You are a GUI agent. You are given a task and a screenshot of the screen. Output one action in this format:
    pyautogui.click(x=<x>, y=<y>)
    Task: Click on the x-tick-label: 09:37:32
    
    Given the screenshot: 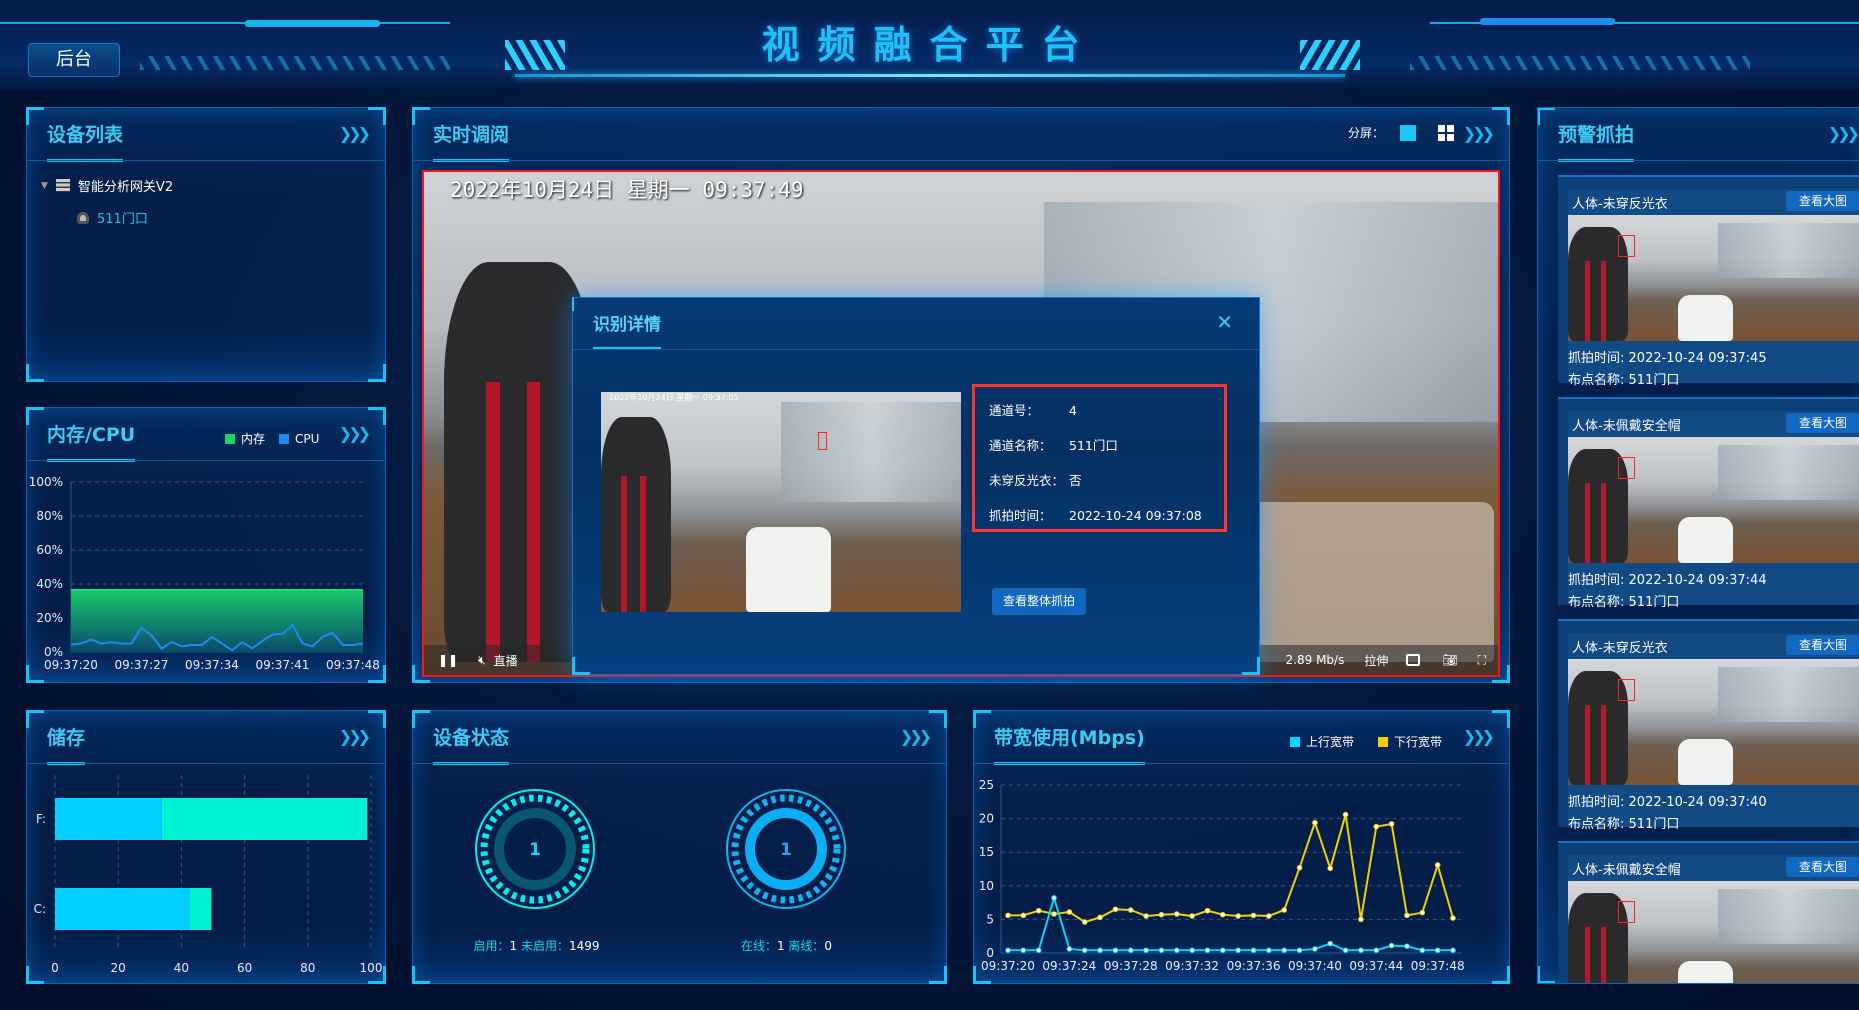 What is the action you would take?
    pyautogui.click(x=1192, y=966)
    